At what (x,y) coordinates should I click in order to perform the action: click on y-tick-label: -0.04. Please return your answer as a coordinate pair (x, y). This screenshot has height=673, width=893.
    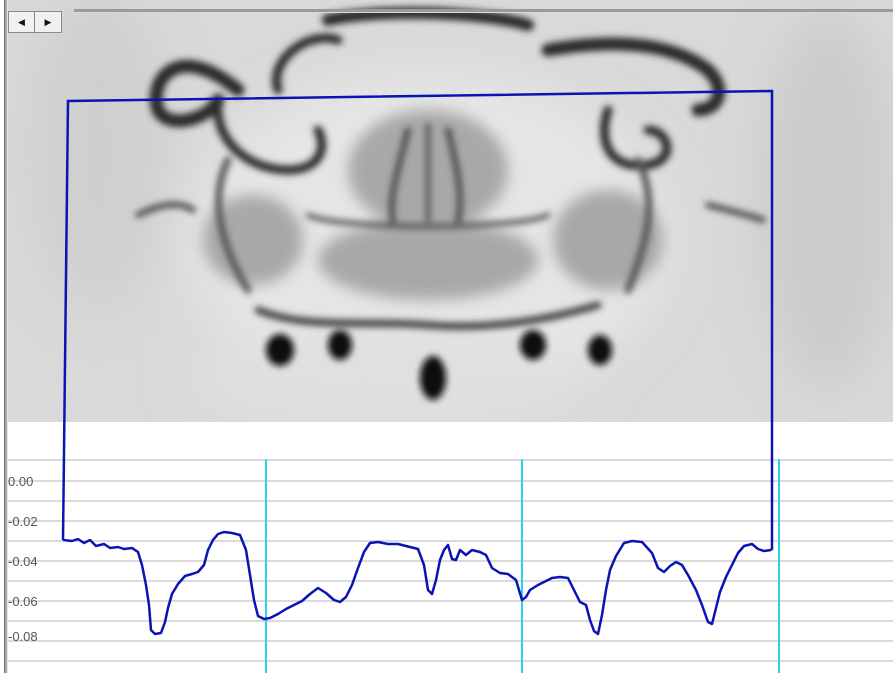
    Looking at the image, I should click on (23, 561).